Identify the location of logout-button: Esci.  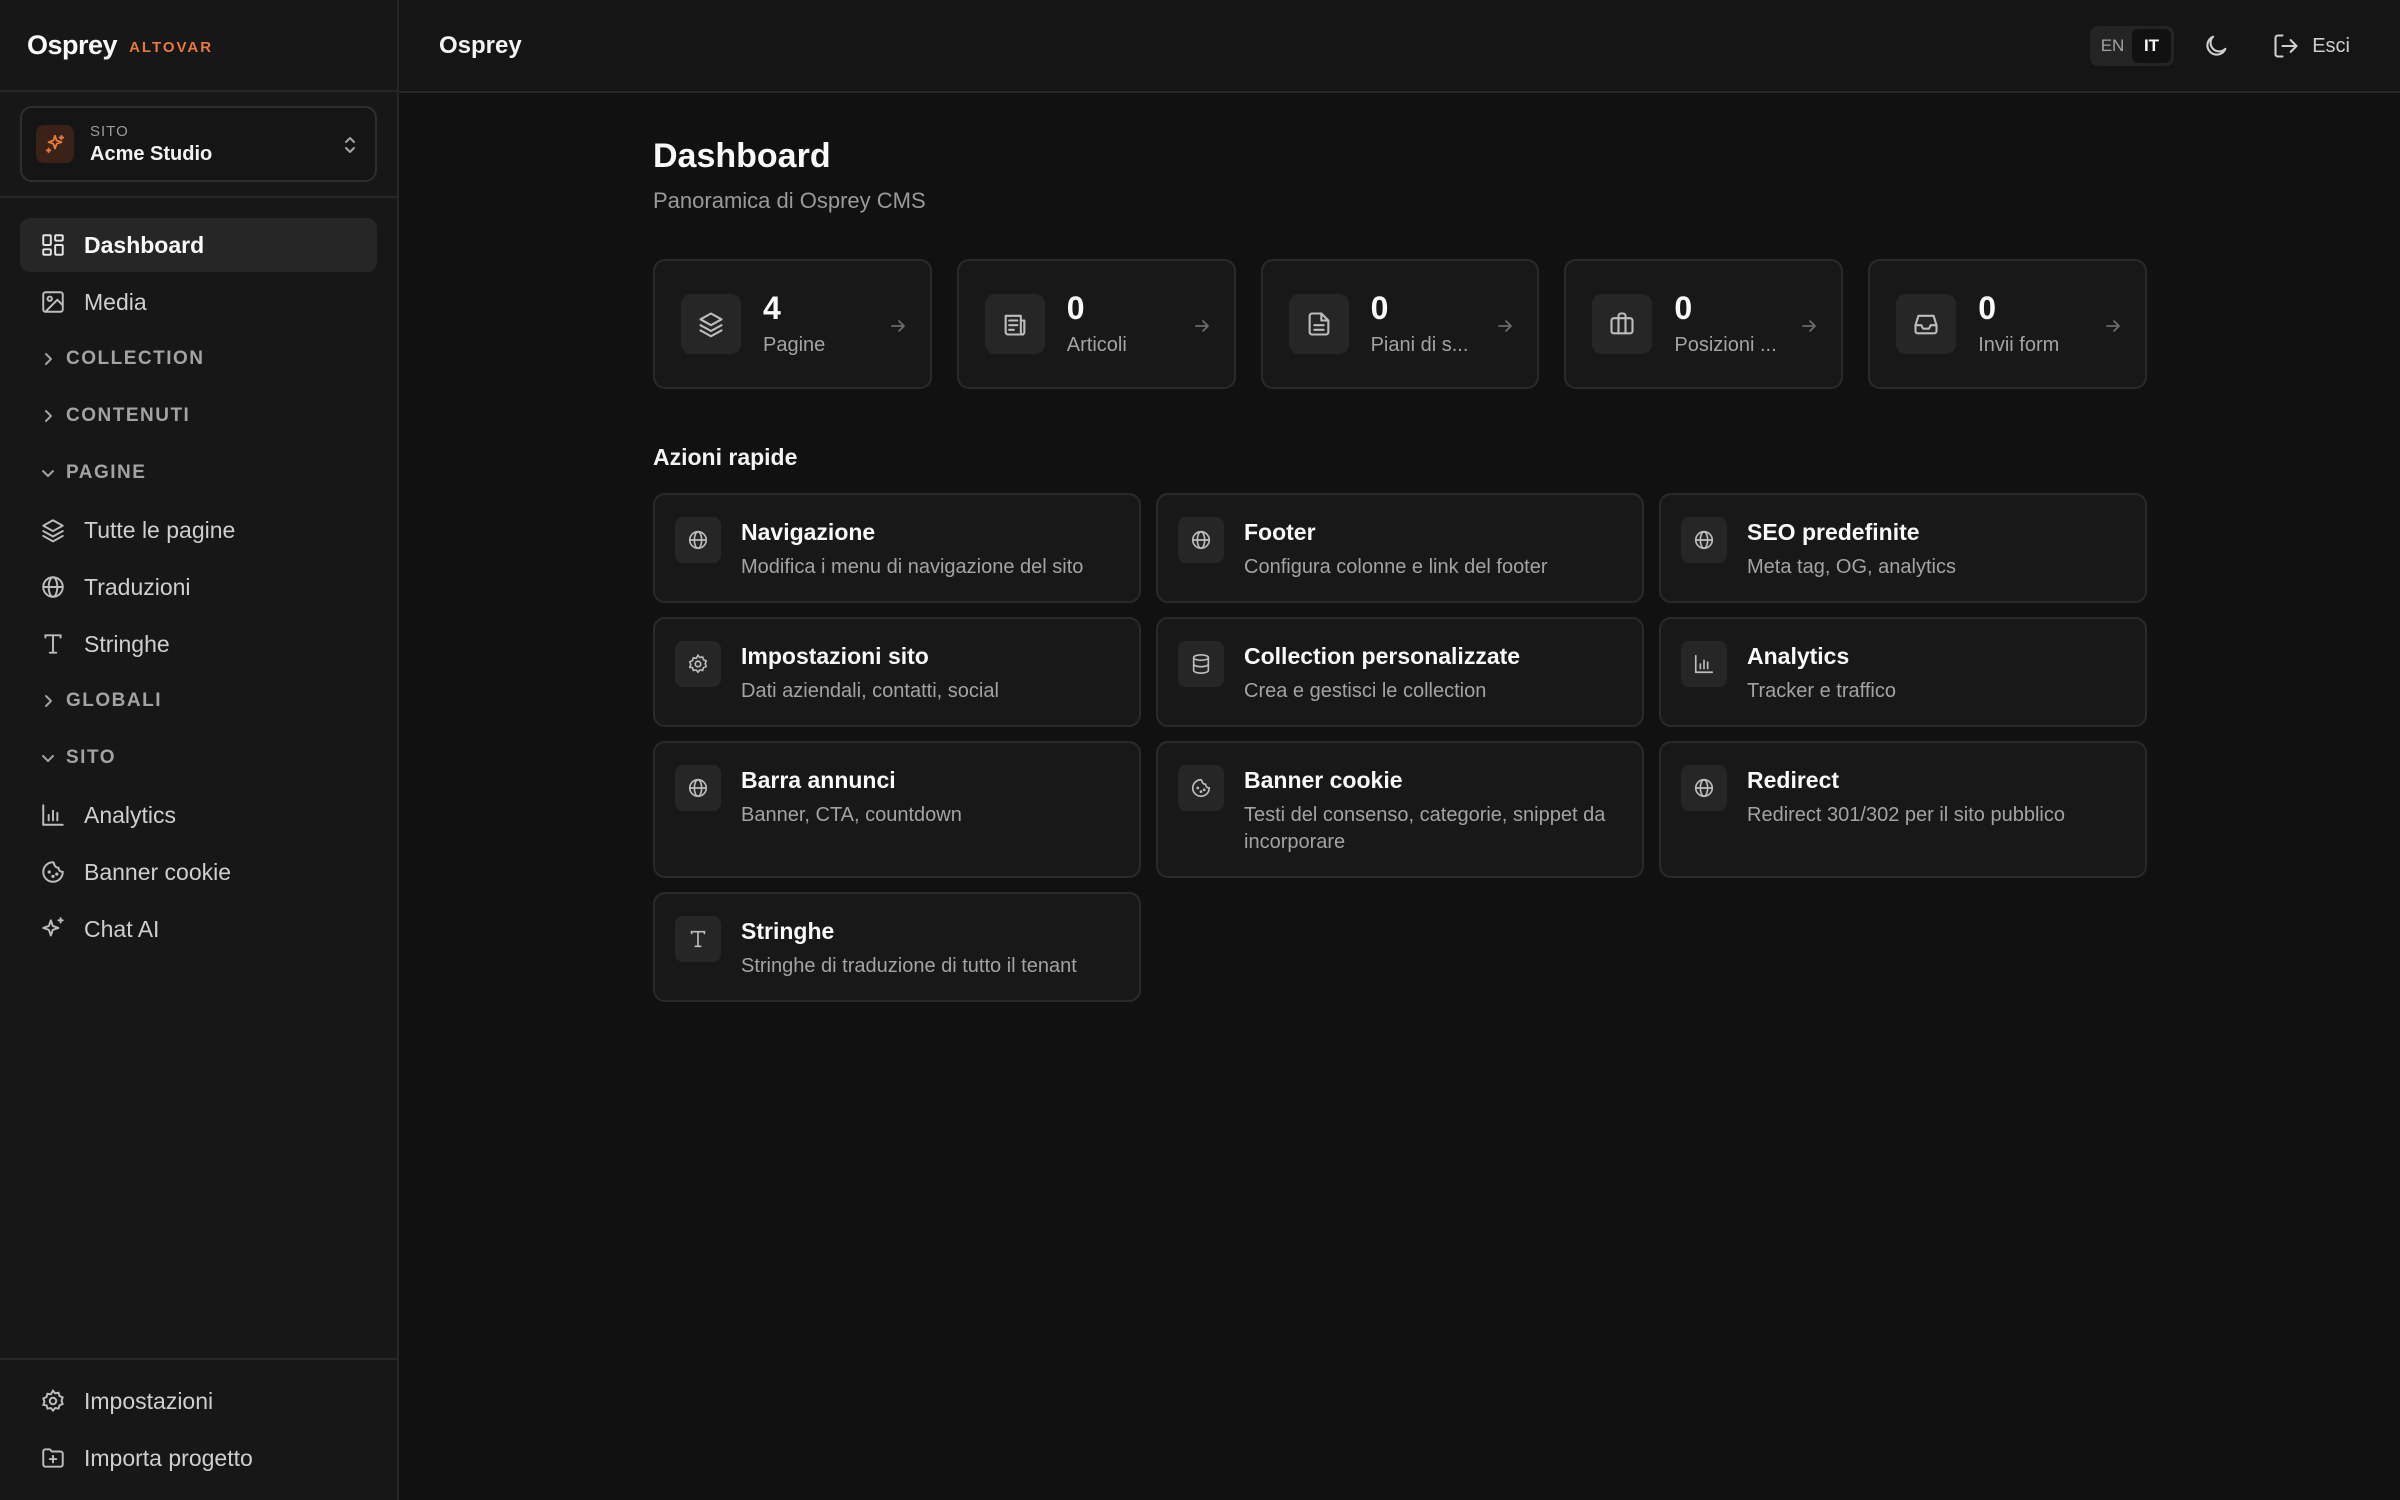
(2311, 46).